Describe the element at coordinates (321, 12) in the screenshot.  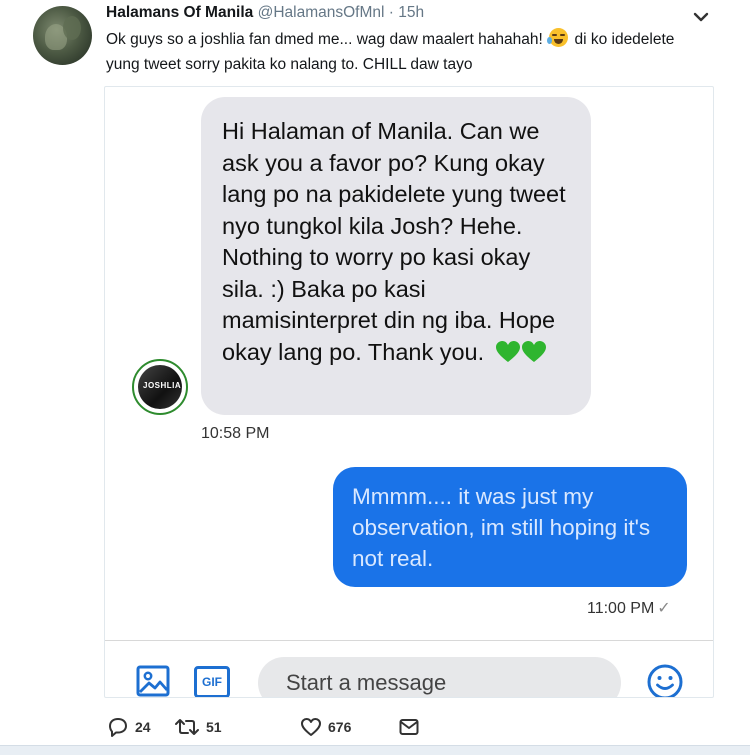
I see `author-handle: @HalamansOfMnl` at that location.